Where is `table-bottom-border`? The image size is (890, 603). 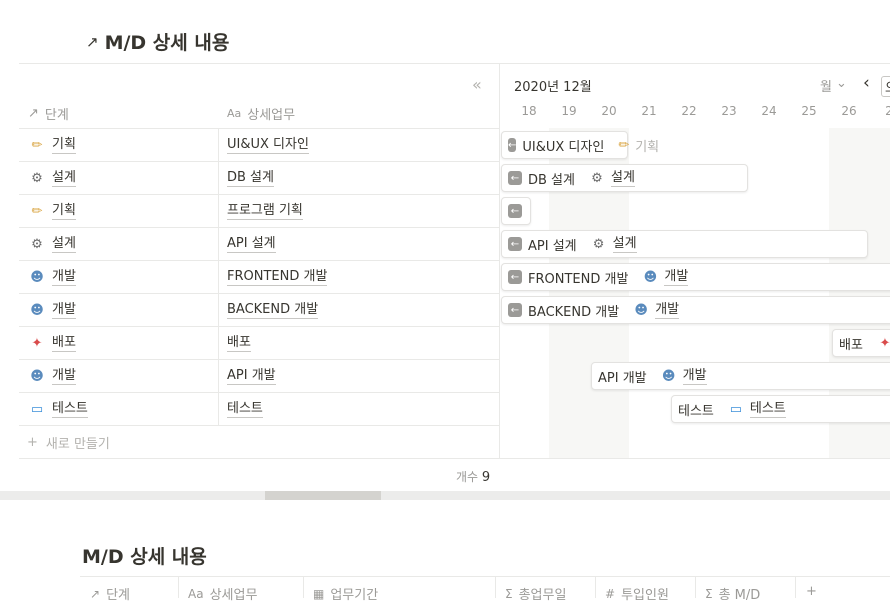 table-bottom-border is located at coordinates (454, 458).